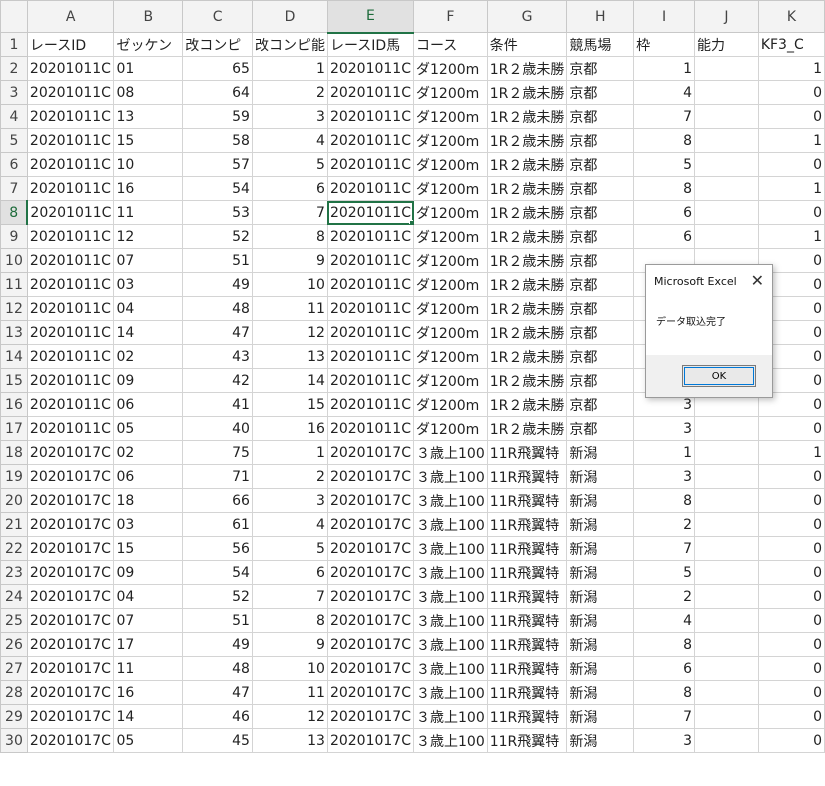 This screenshot has height=786, width=825. I want to click on header-cell: 能力, so click(726, 44).